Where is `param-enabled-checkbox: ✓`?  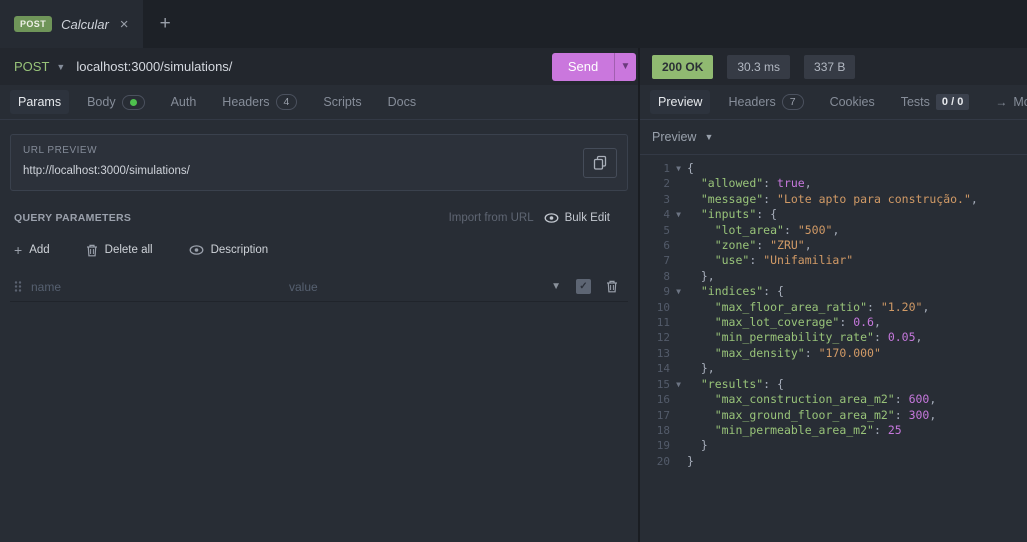 param-enabled-checkbox: ✓ is located at coordinates (583, 286).